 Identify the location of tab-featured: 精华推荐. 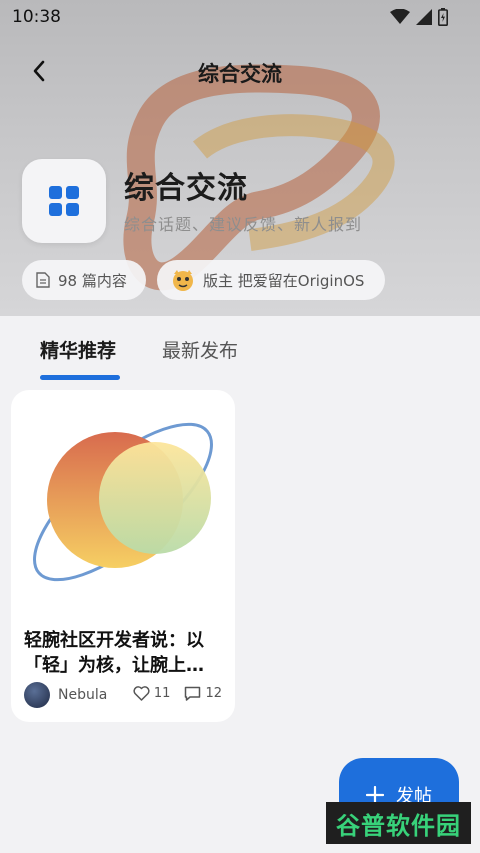
(78, 349).